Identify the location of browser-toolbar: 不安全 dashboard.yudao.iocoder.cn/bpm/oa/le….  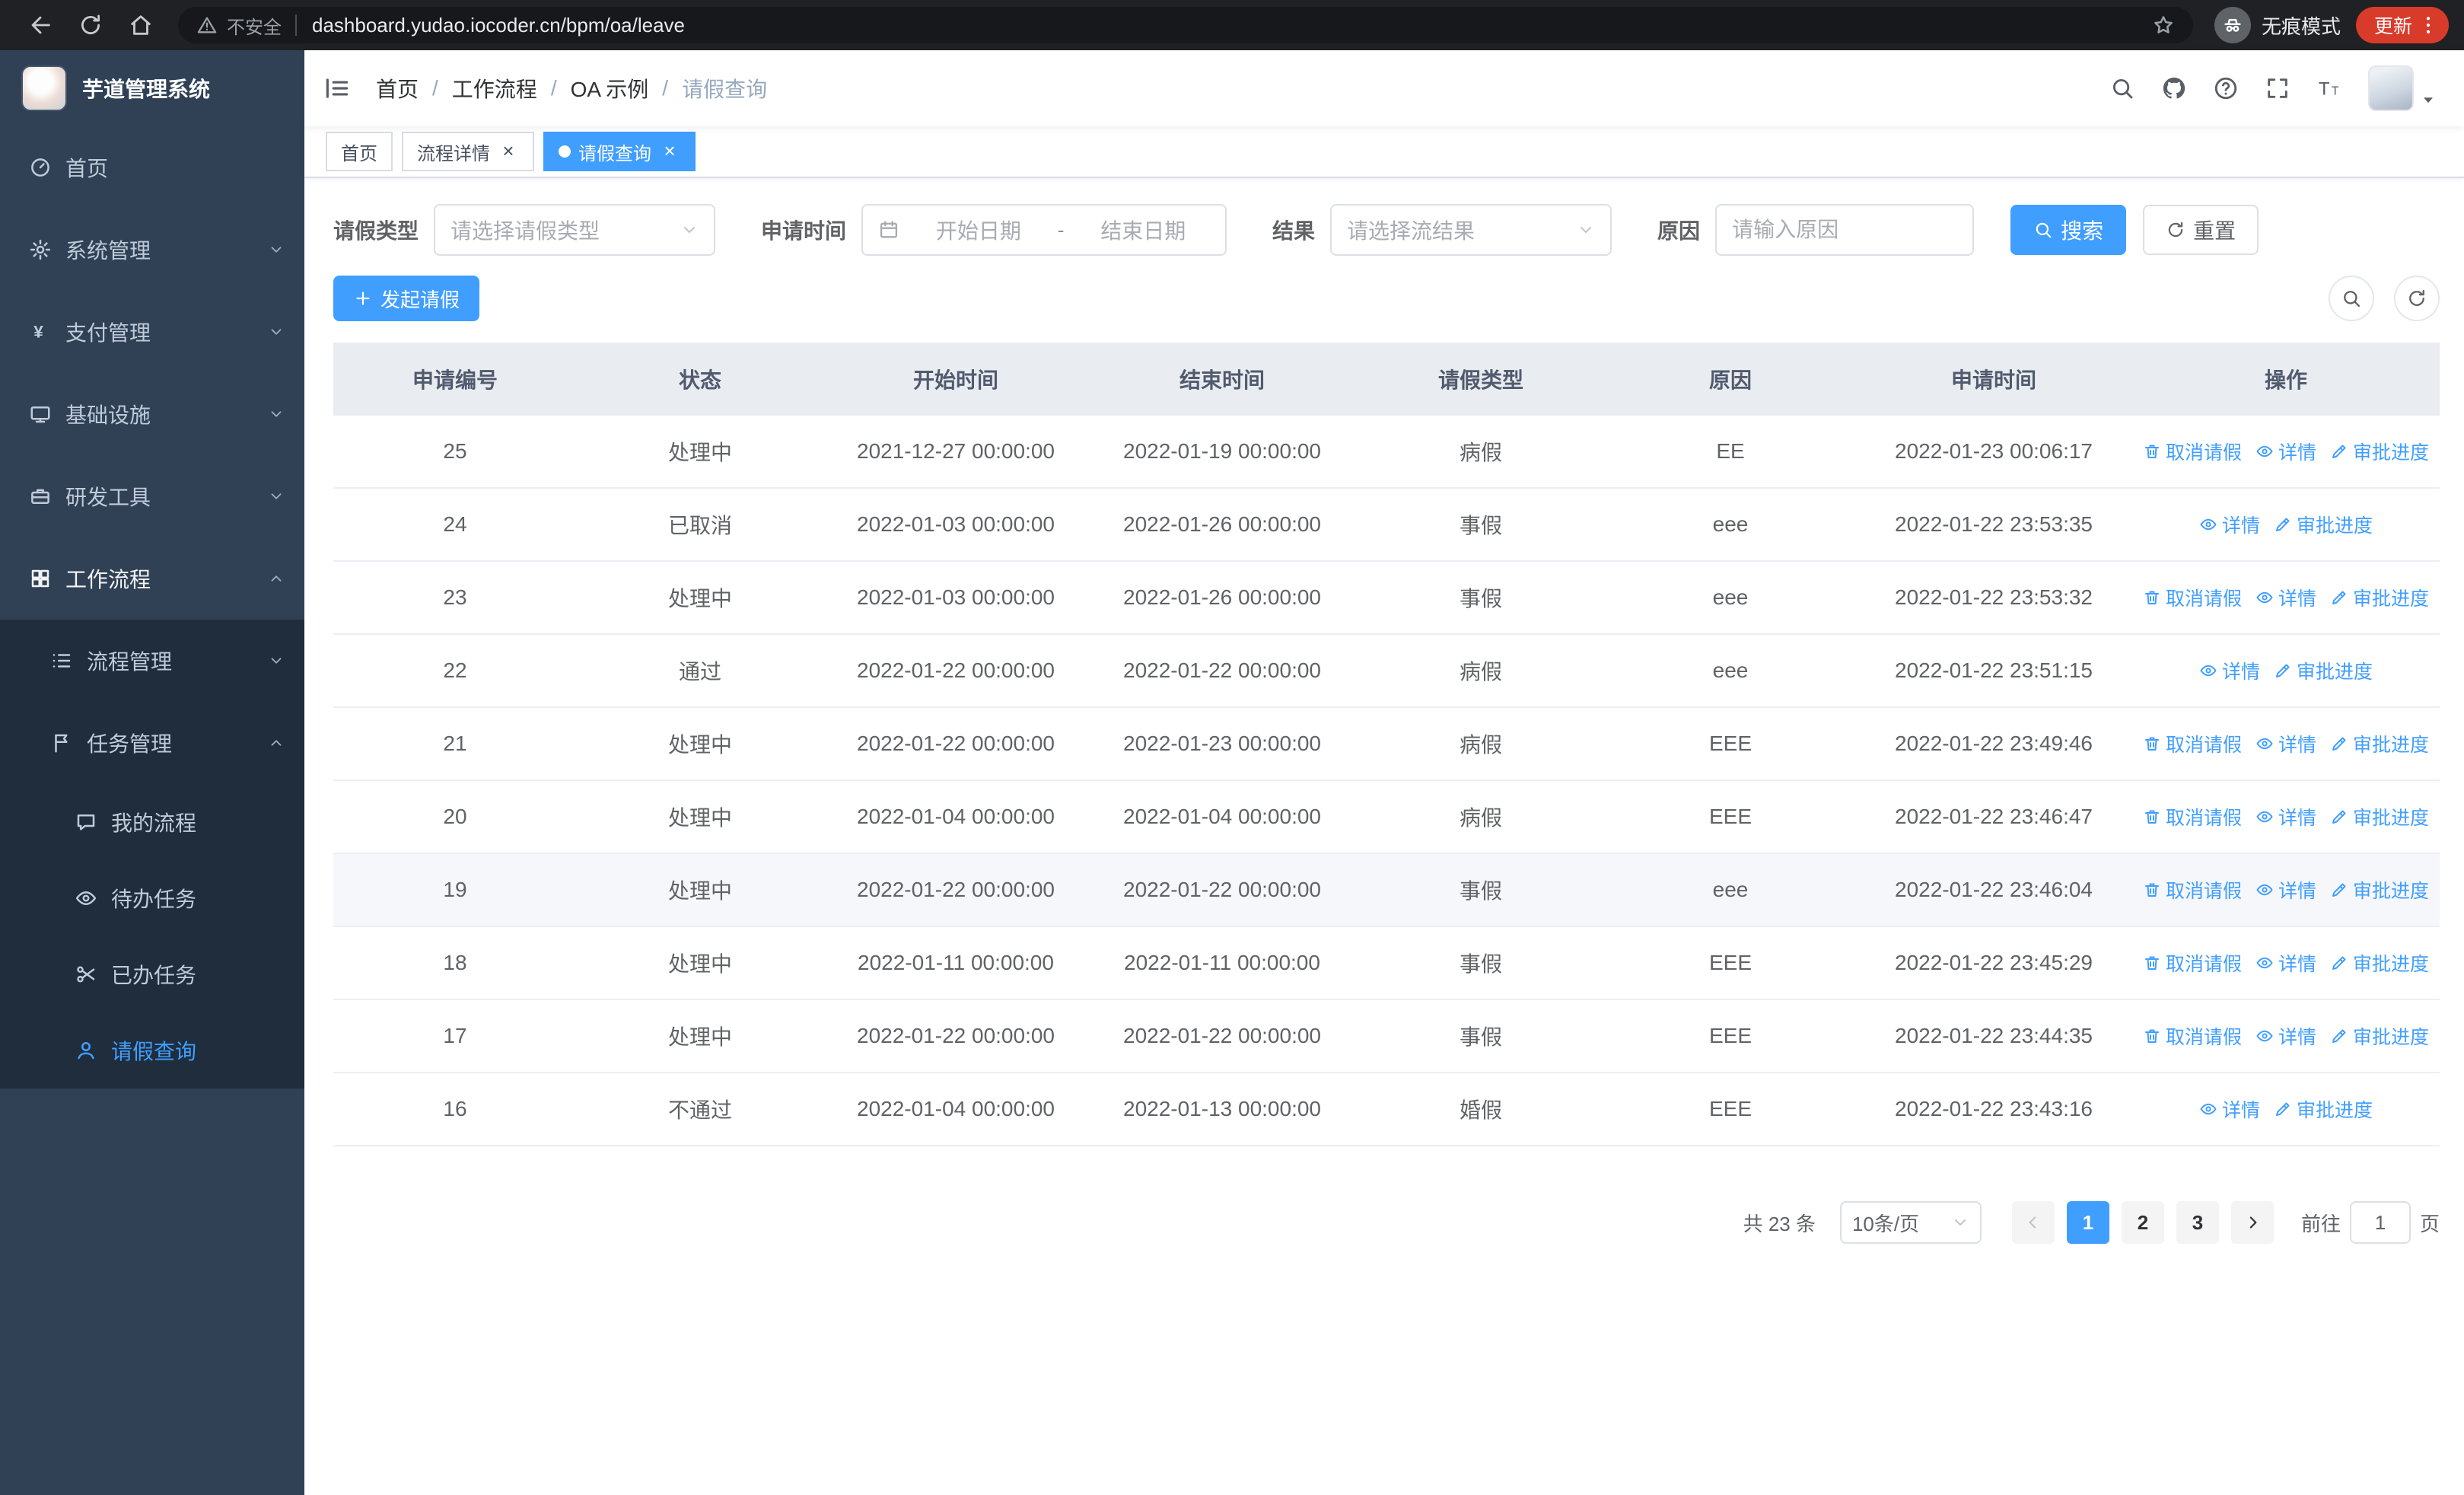
(1232, 25).